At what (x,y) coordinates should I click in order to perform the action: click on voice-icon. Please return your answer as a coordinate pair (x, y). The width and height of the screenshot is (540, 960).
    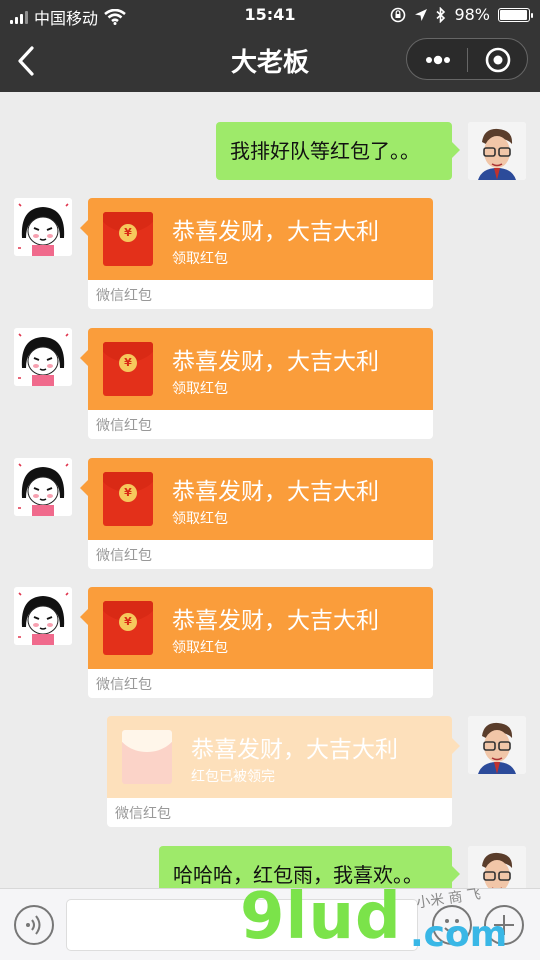
    Looking at the image, I should click on (34, 925).